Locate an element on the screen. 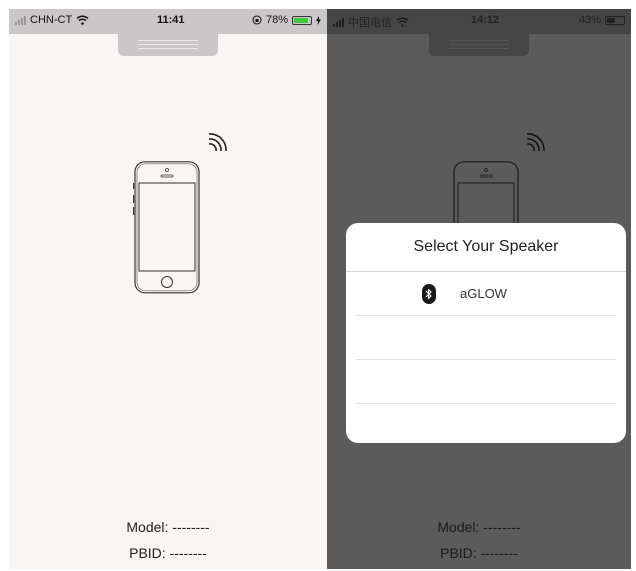 Image resolution: width=636 pixels, height=571 pixels. phone-illustration-icon is located at coordinates (166, 227).